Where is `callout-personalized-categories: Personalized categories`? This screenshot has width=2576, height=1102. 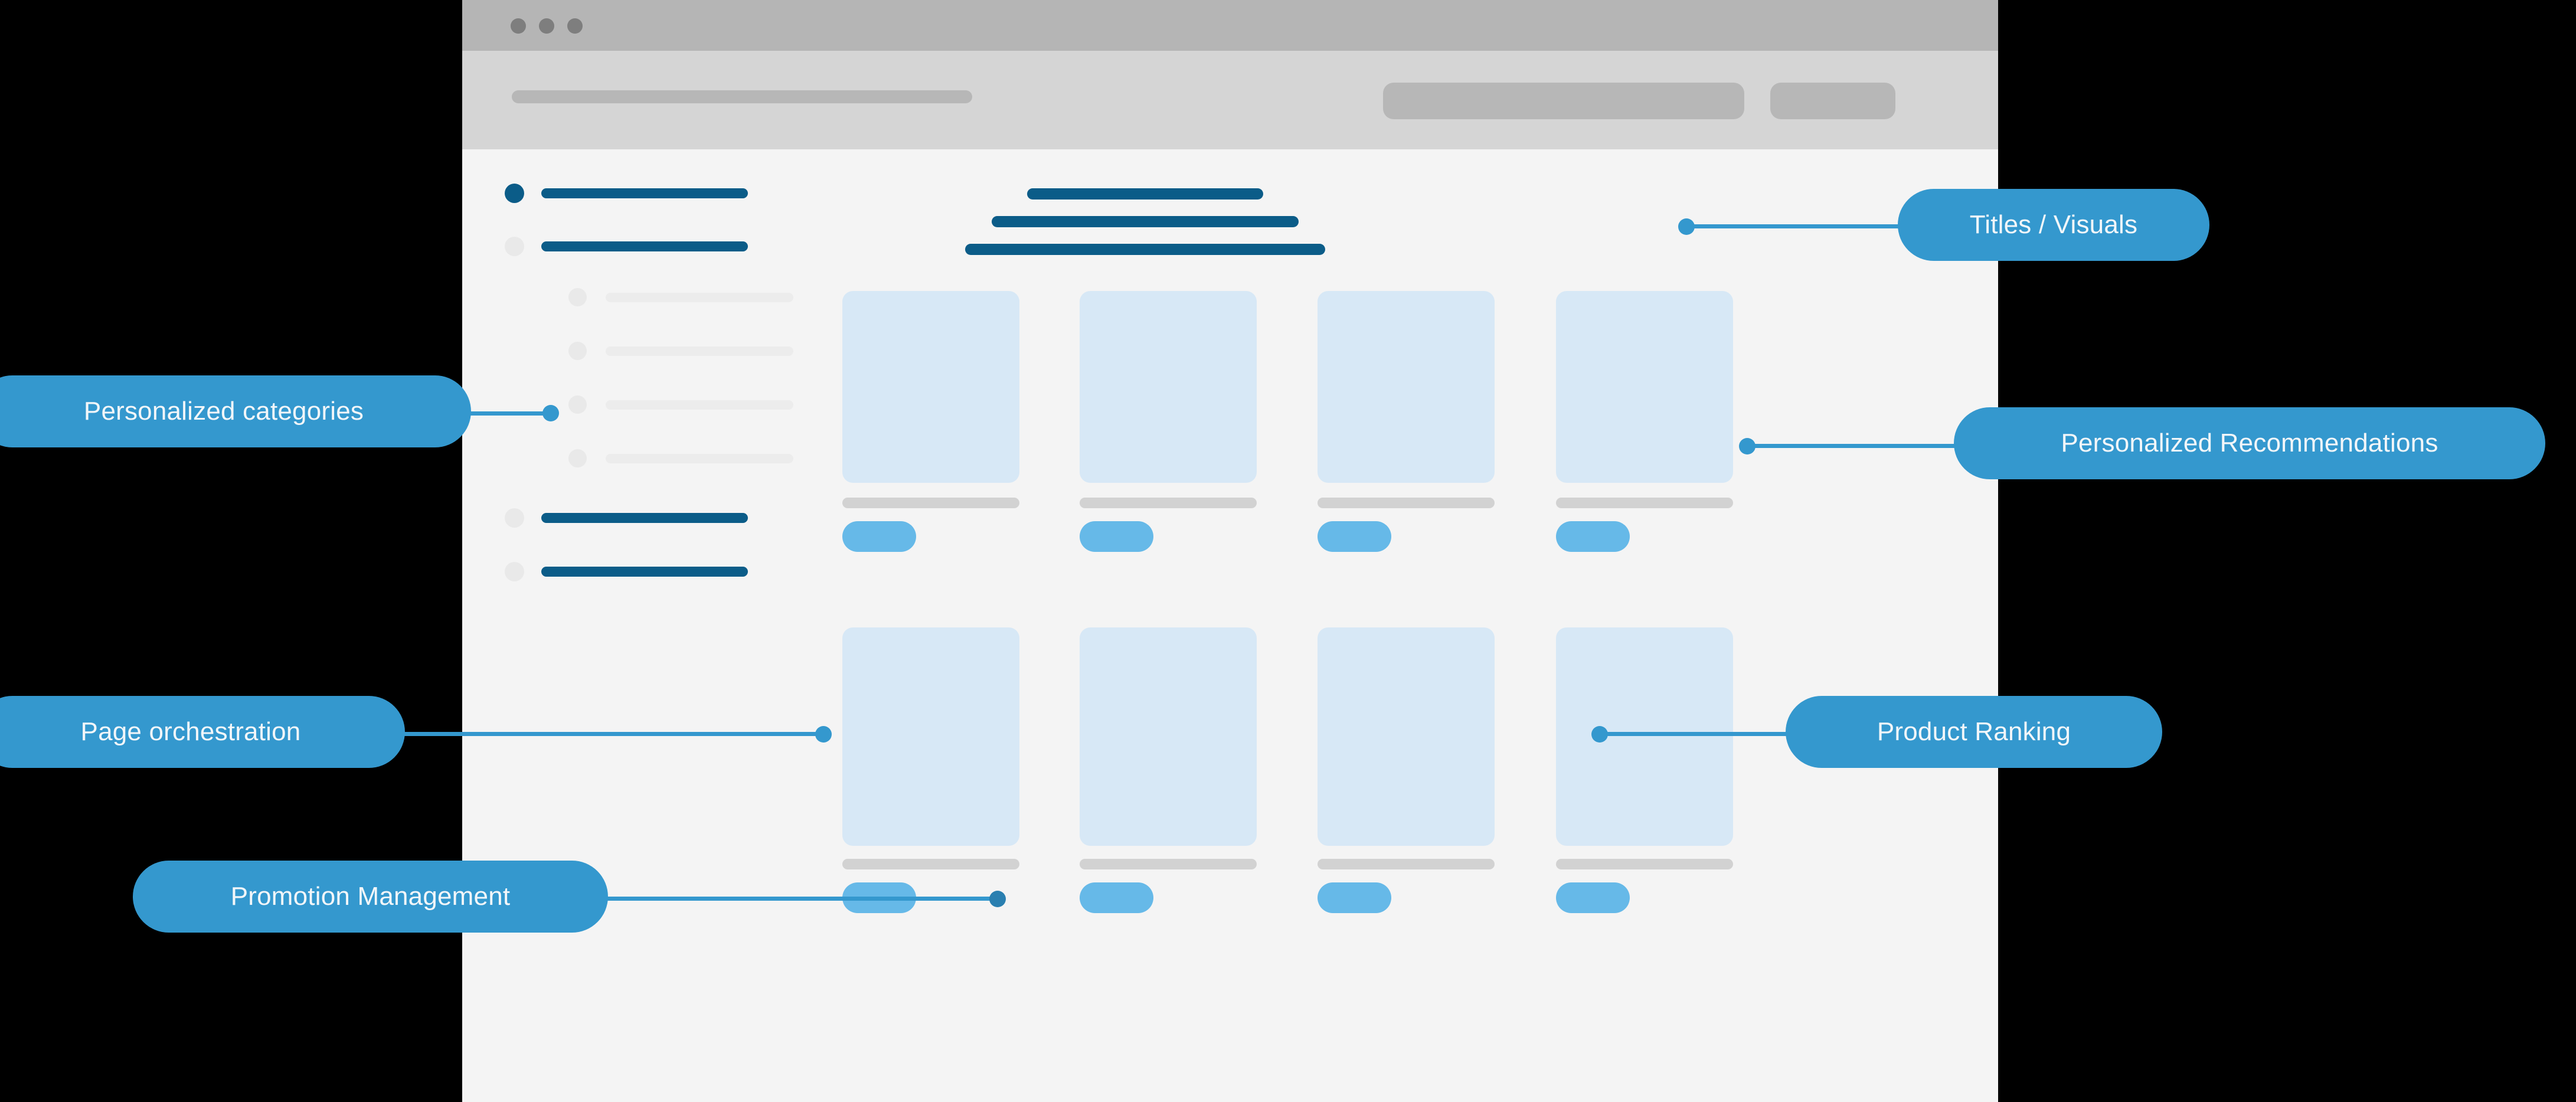 callout-personalized-categories: Personalized categories is located at coordinates (235, 411).